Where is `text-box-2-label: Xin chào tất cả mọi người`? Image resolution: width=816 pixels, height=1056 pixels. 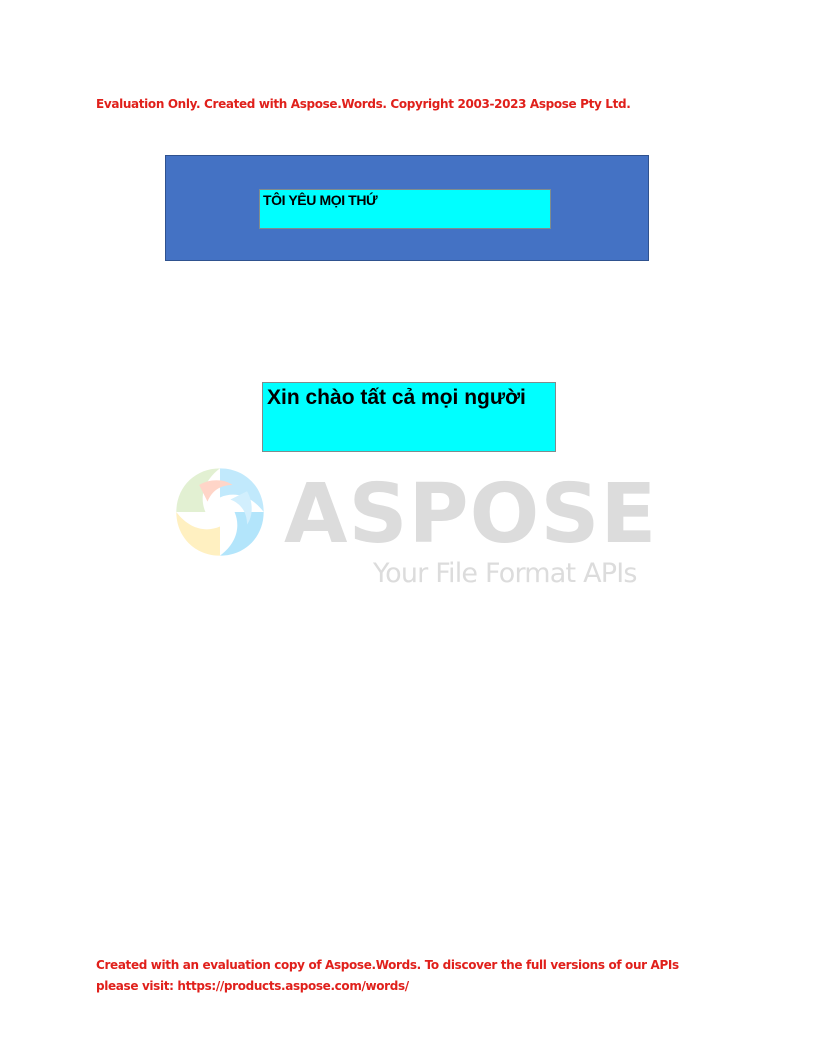
text-box-2-label: Xin chào tất cả mọi người is located at coordinates (396, 397).